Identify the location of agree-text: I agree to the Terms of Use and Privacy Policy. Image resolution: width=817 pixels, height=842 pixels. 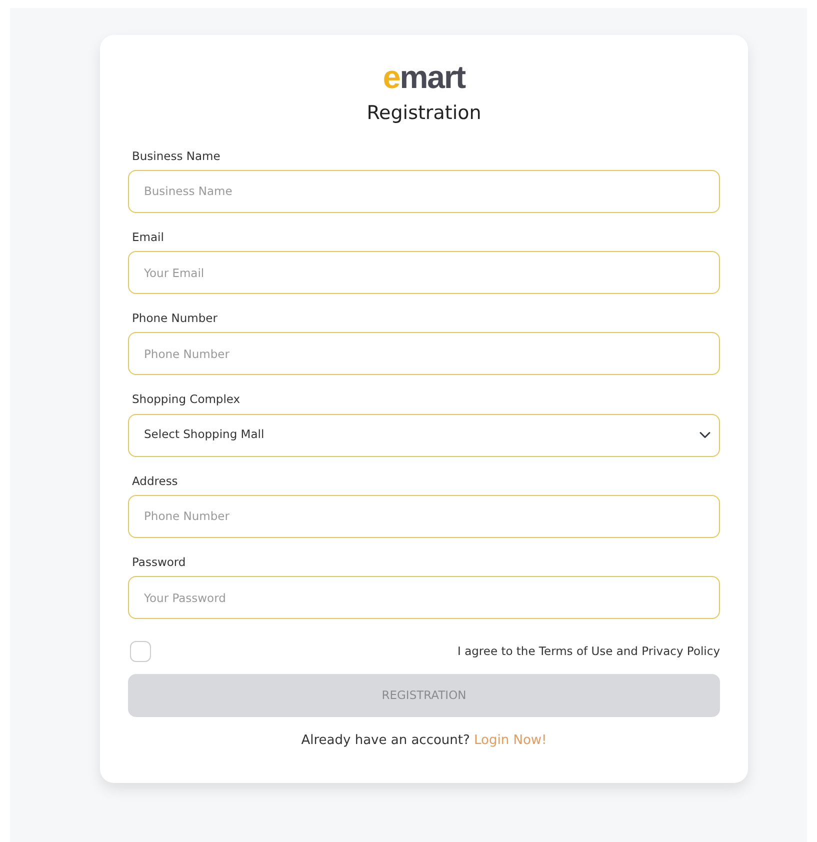
(589, 651).